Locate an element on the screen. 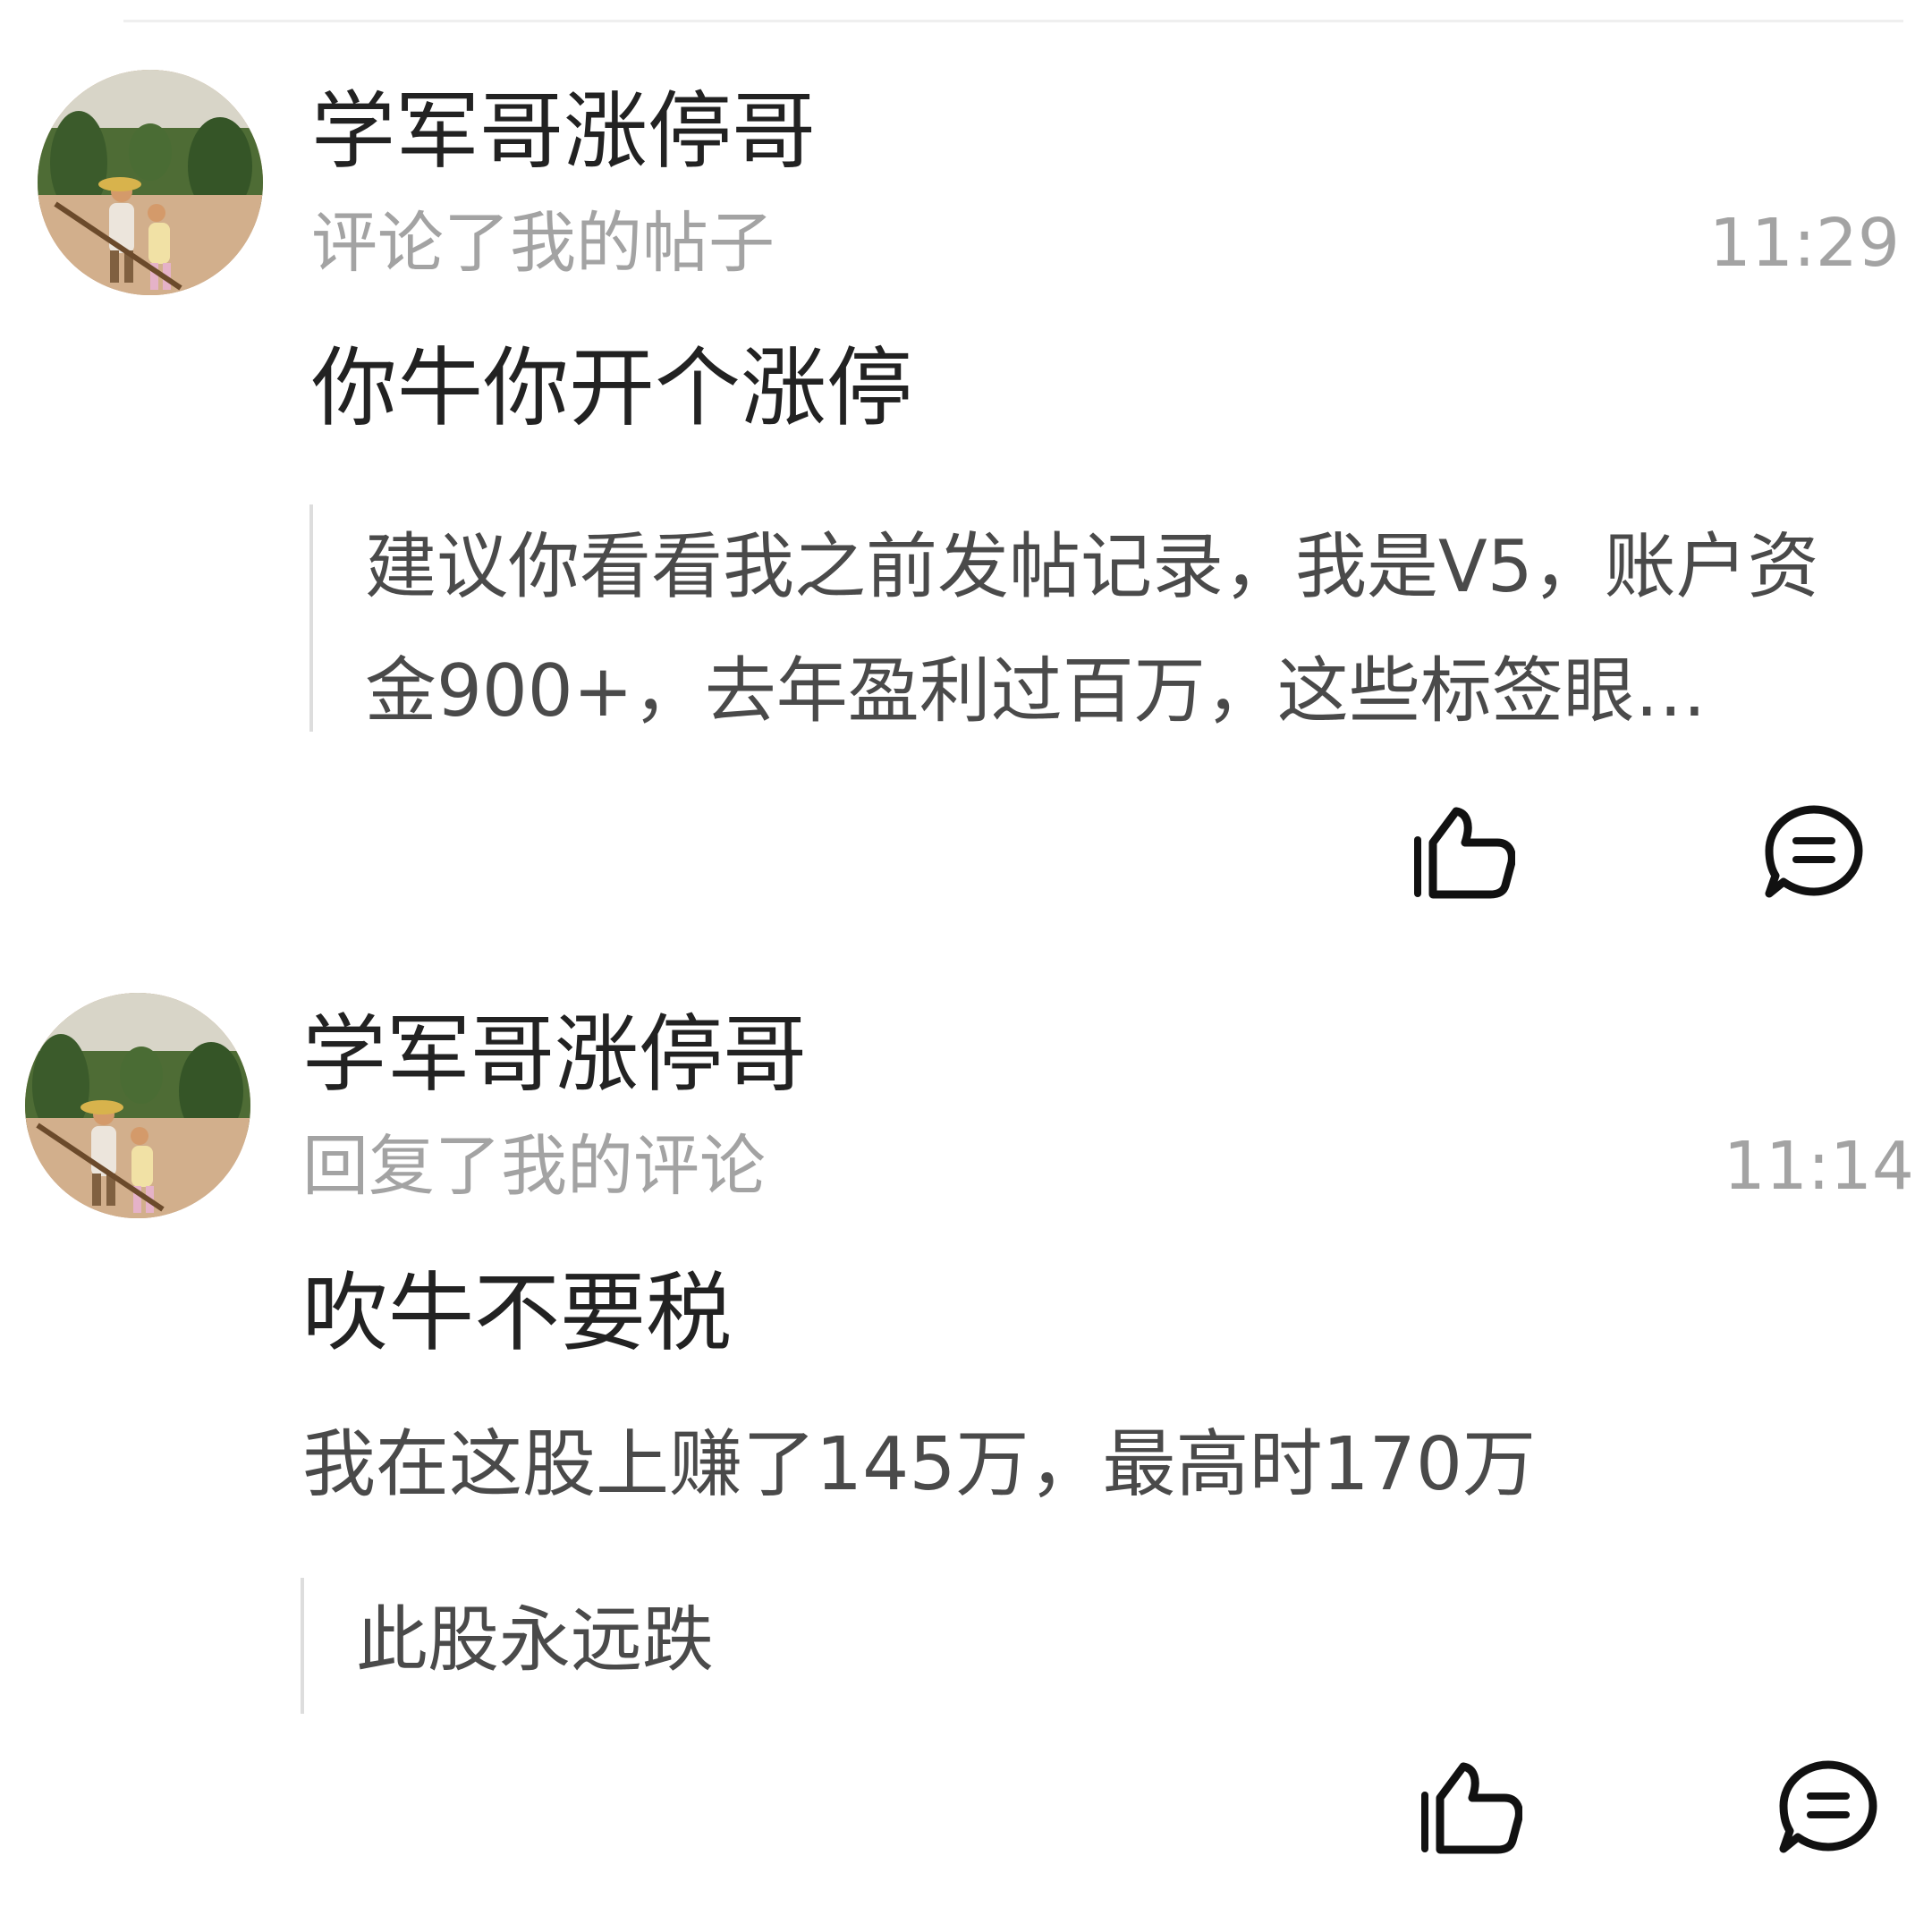 The width and height of the screenshot is (1932, 1932). reply-context-text: 我在这股上赚了145万，最高时170万 is located at coordinates (919, 1464).